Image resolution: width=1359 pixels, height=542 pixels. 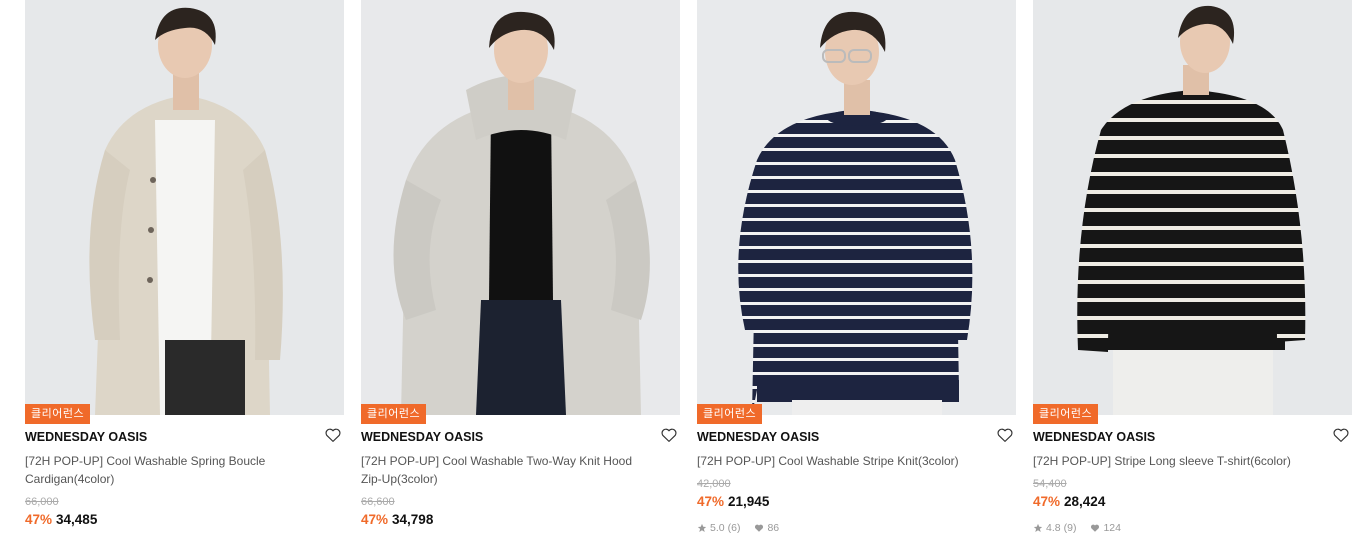 I want to click on sale-price: 34,485, so click(x=77, y=519).